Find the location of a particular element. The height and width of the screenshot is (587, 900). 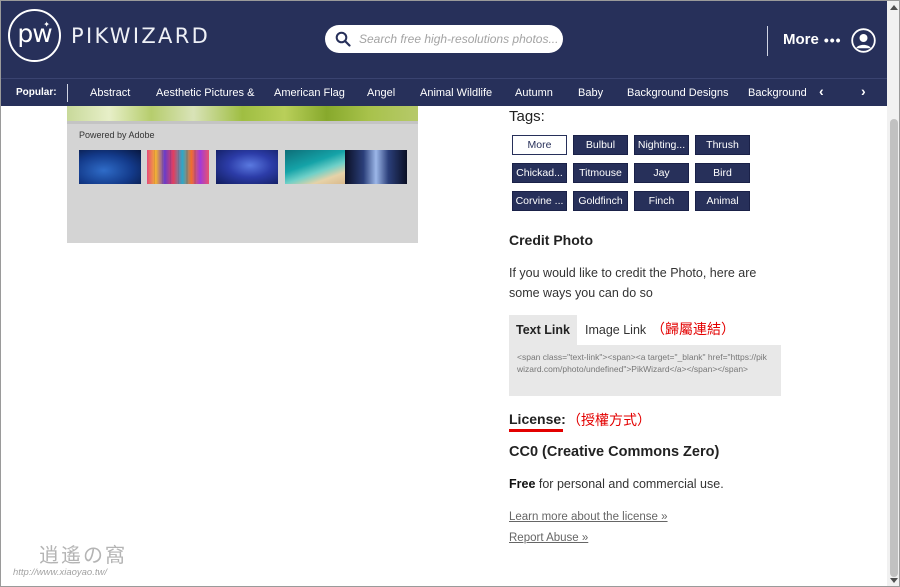

license-colon: : is located at coordinates (563, 419).